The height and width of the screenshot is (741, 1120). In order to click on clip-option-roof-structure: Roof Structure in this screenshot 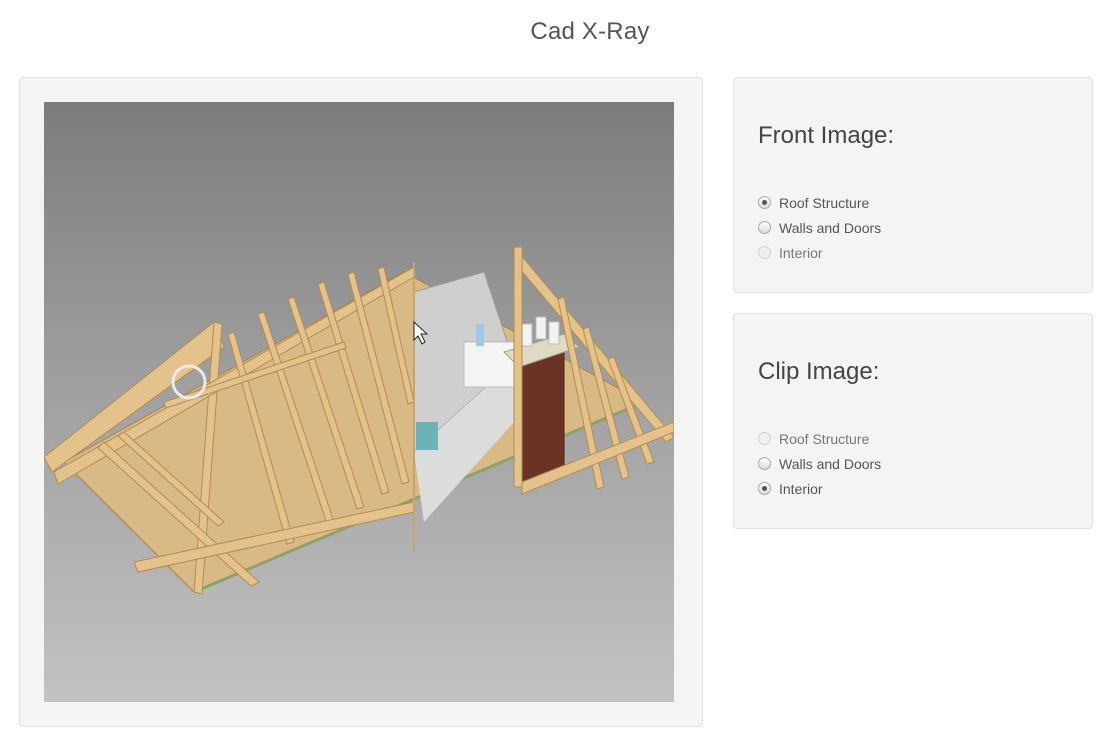, I will do `click(819, 438)`.